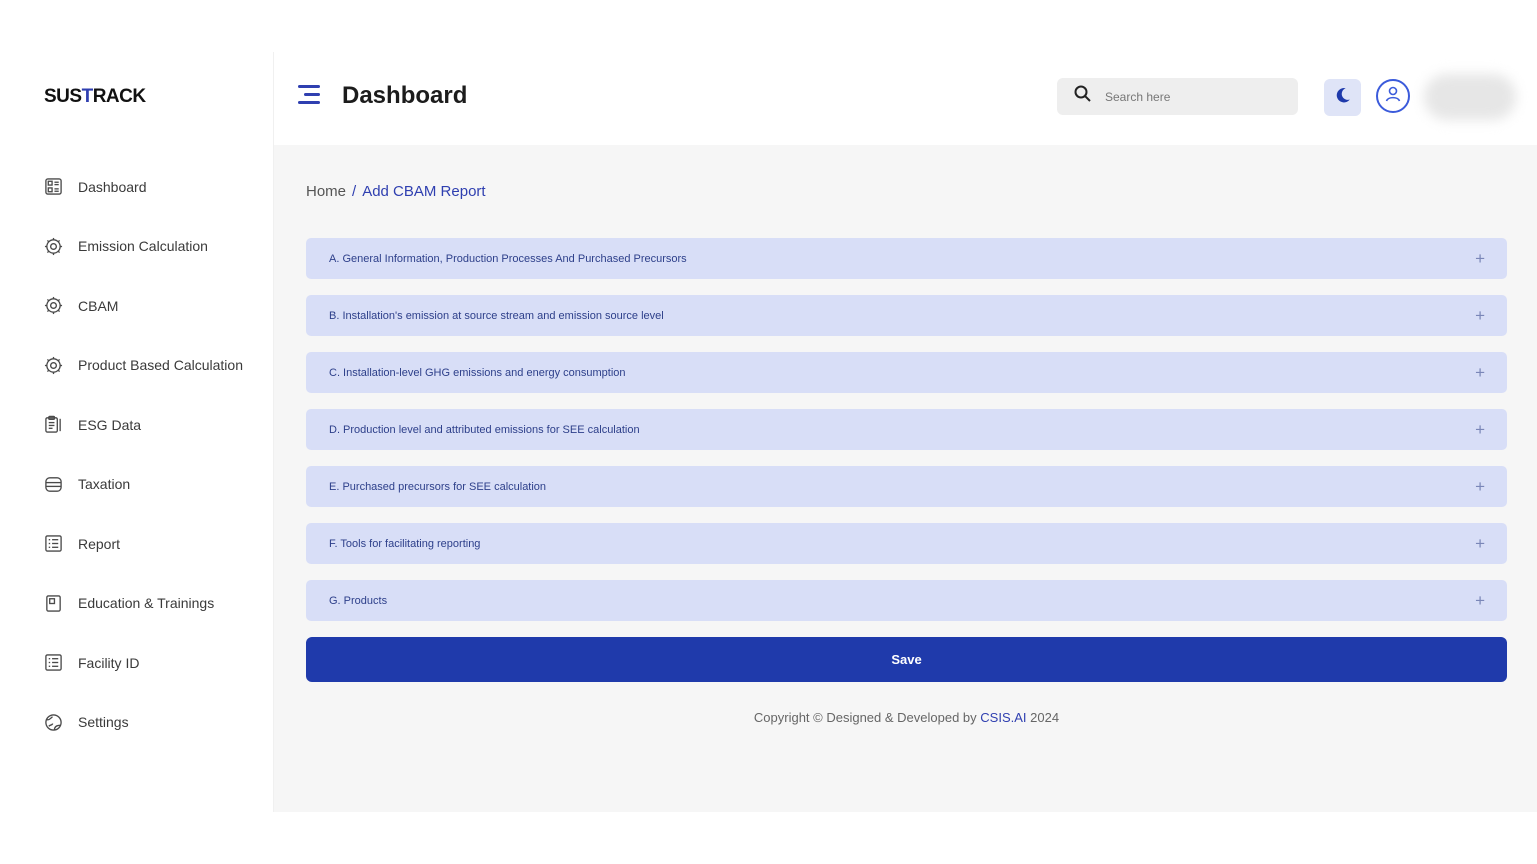 Image resolution: width=1537 pixels, height=864 pixels. I want to click on app-logo: SUSTRACK, so click(95, 97).